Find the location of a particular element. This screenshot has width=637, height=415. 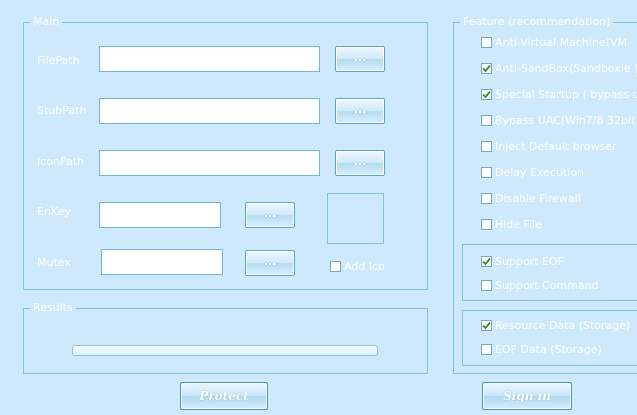

feature-option-7-checkbox is located at coordinates (486, 224).